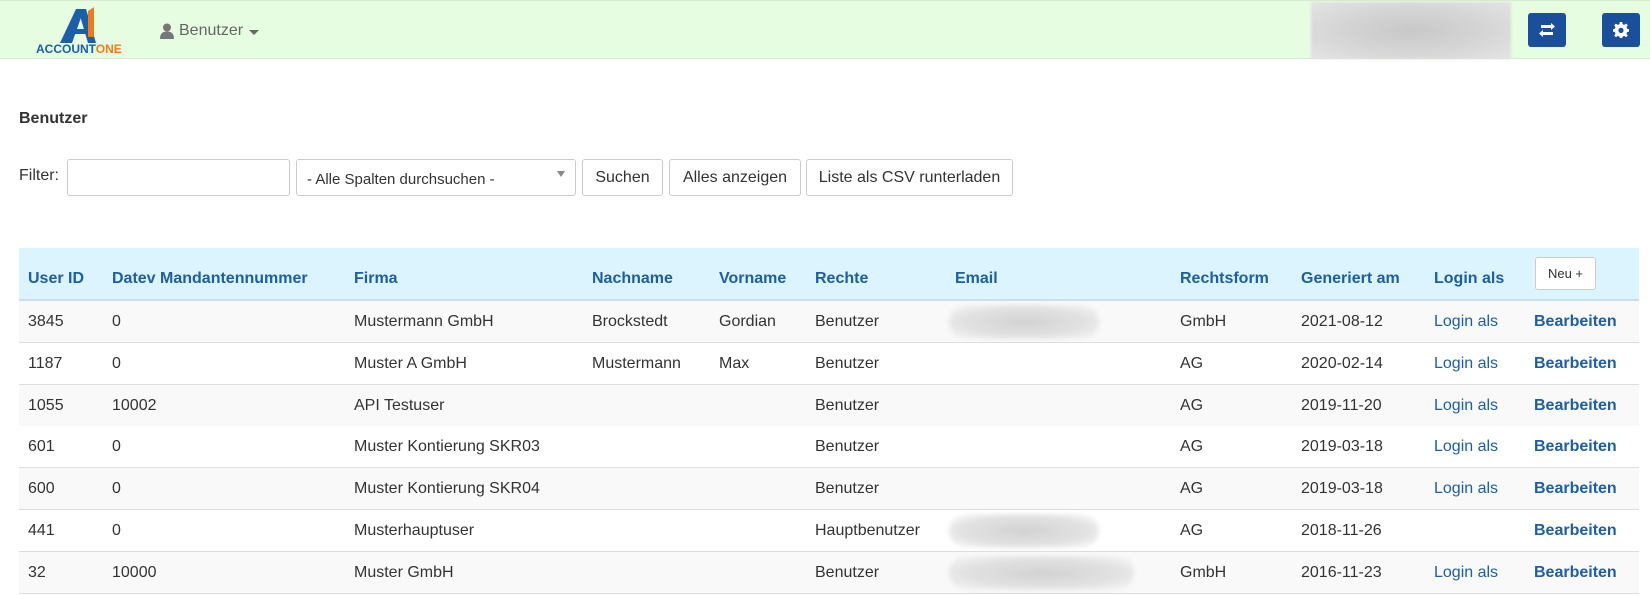 Image resolution: width=1650 pixels, height=596 pixels. Describe the element at coordinates (1341, 530) in the screenshot. I see `cell-generiert-am: 2018-11-26` at that location.